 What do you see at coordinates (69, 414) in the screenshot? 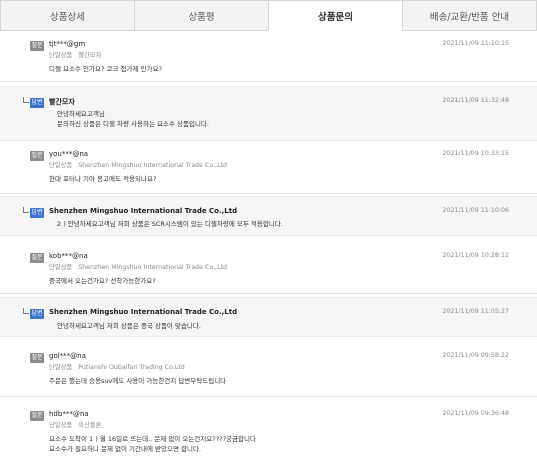
I see `question-author: hdb***@na` at bounding box center [69, 414].